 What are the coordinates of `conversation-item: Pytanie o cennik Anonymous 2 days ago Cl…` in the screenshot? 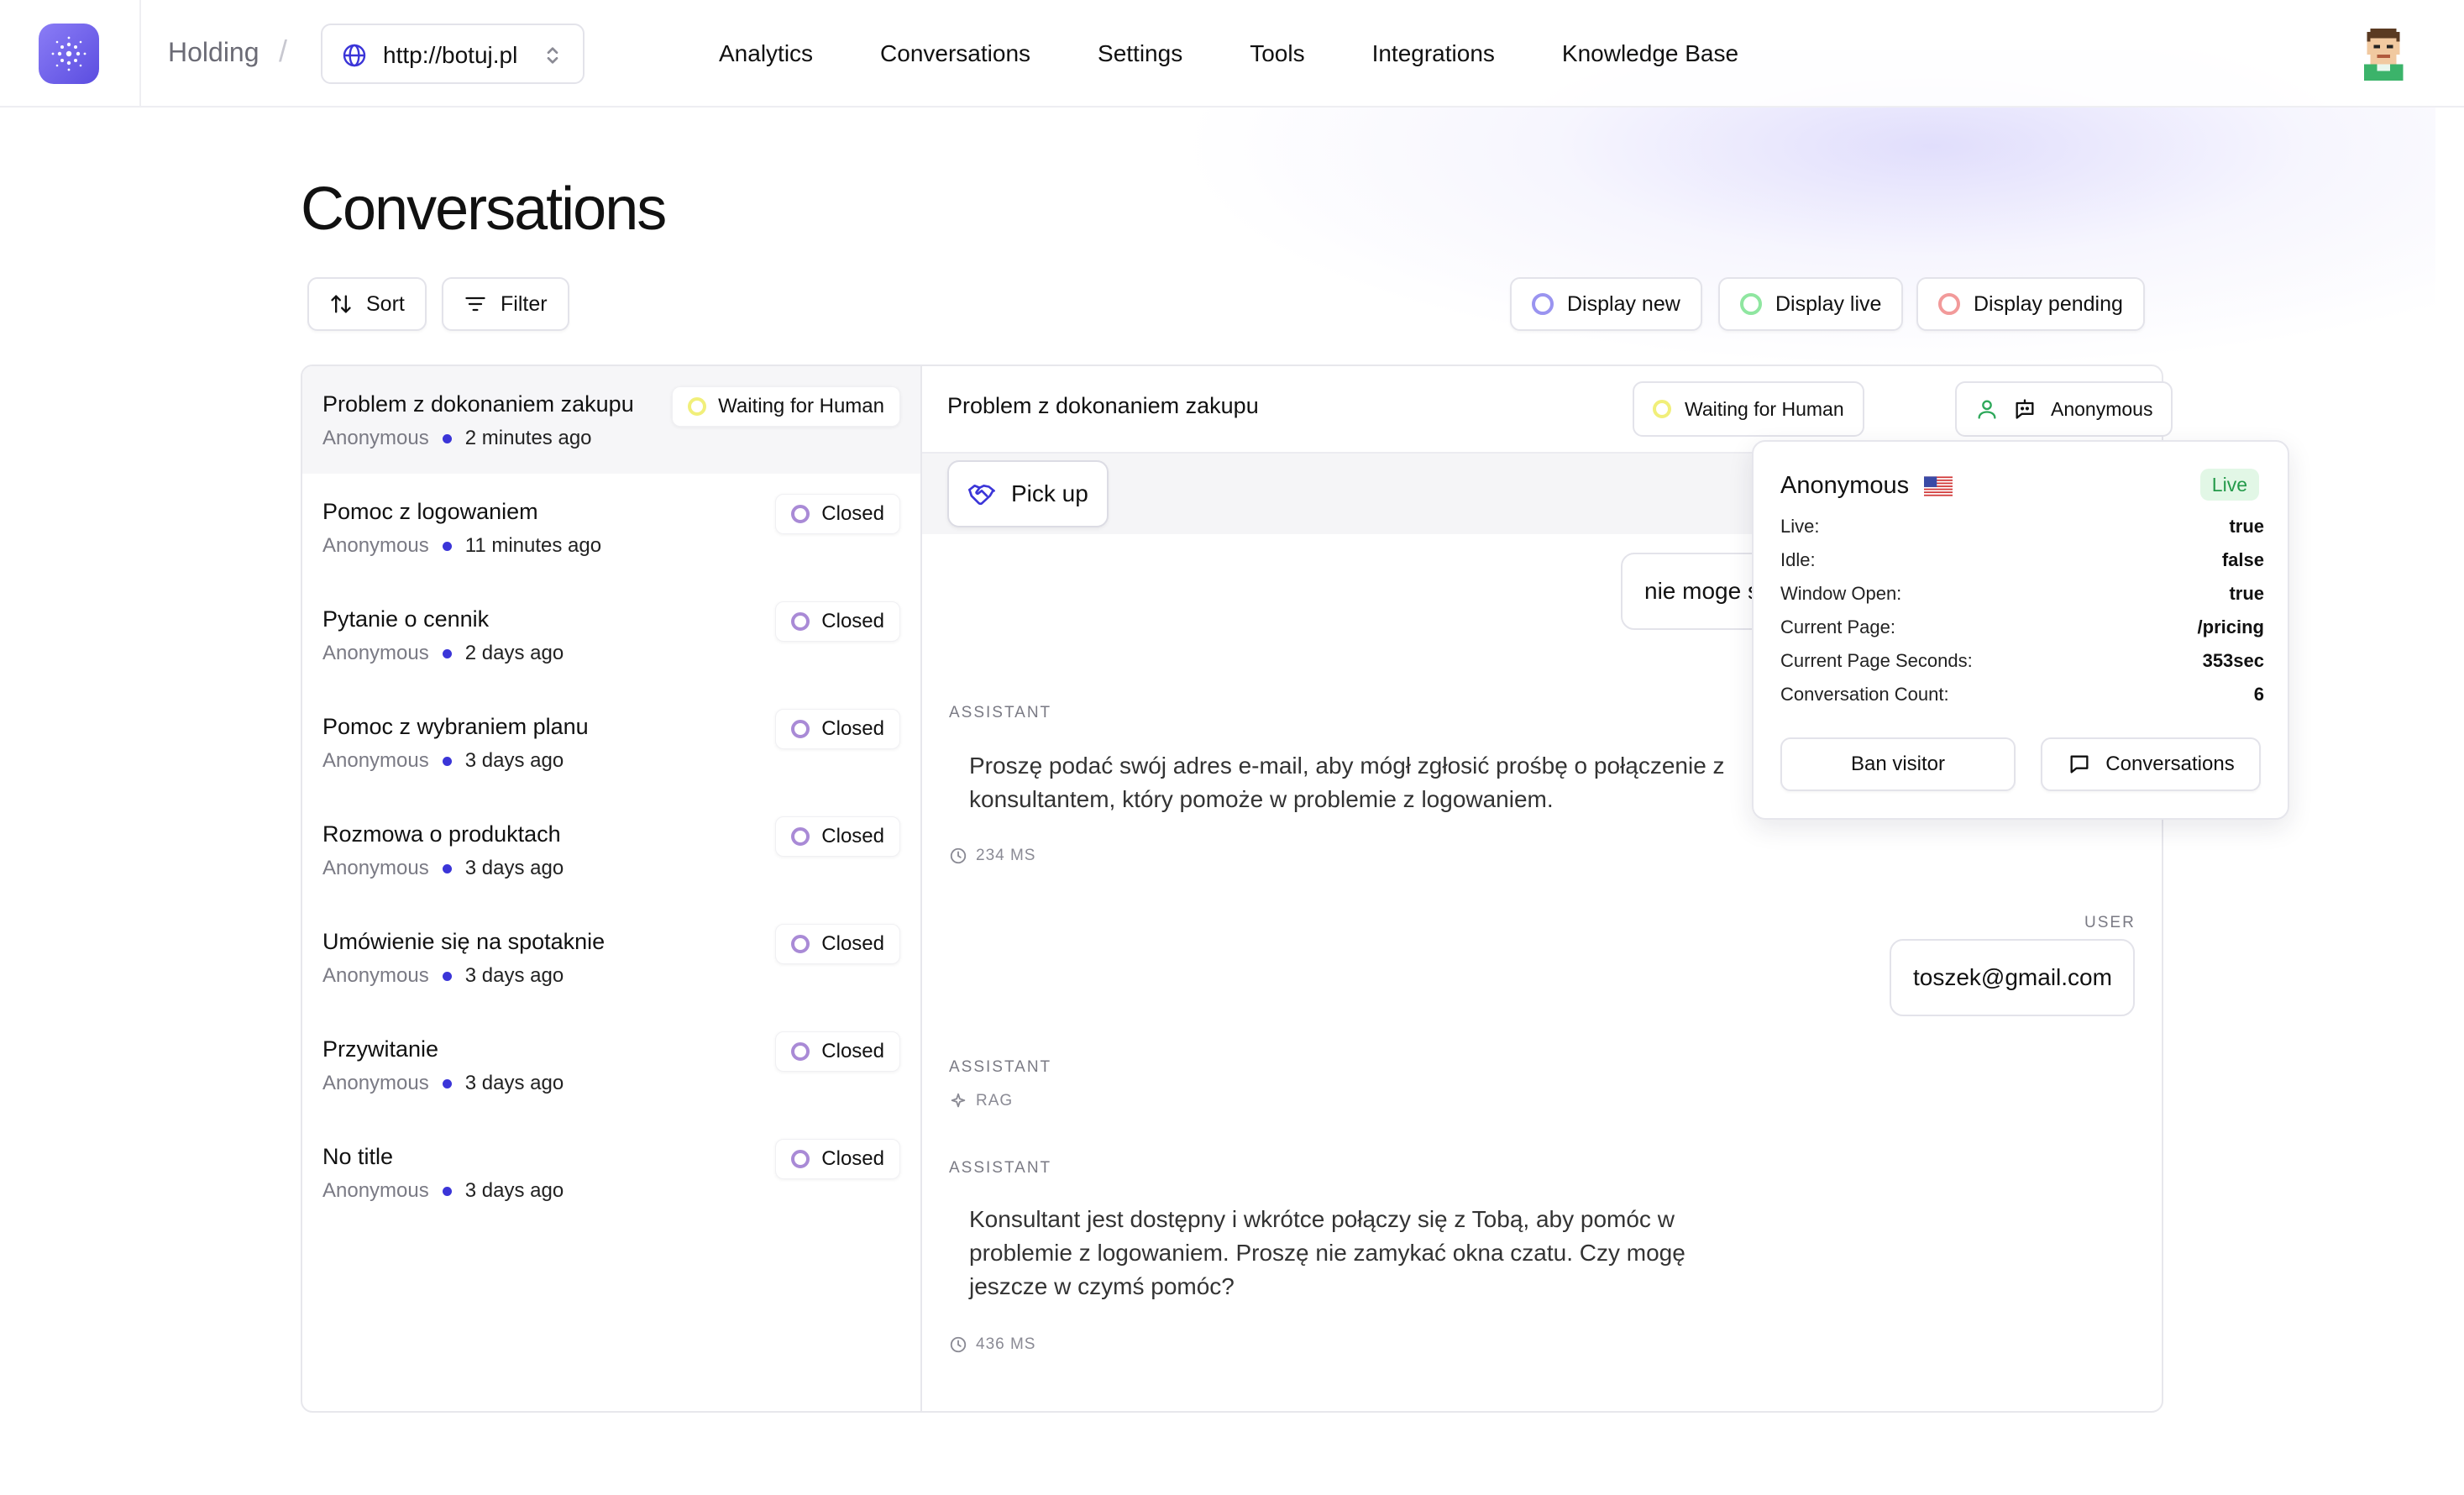 It's located at (611, 635).